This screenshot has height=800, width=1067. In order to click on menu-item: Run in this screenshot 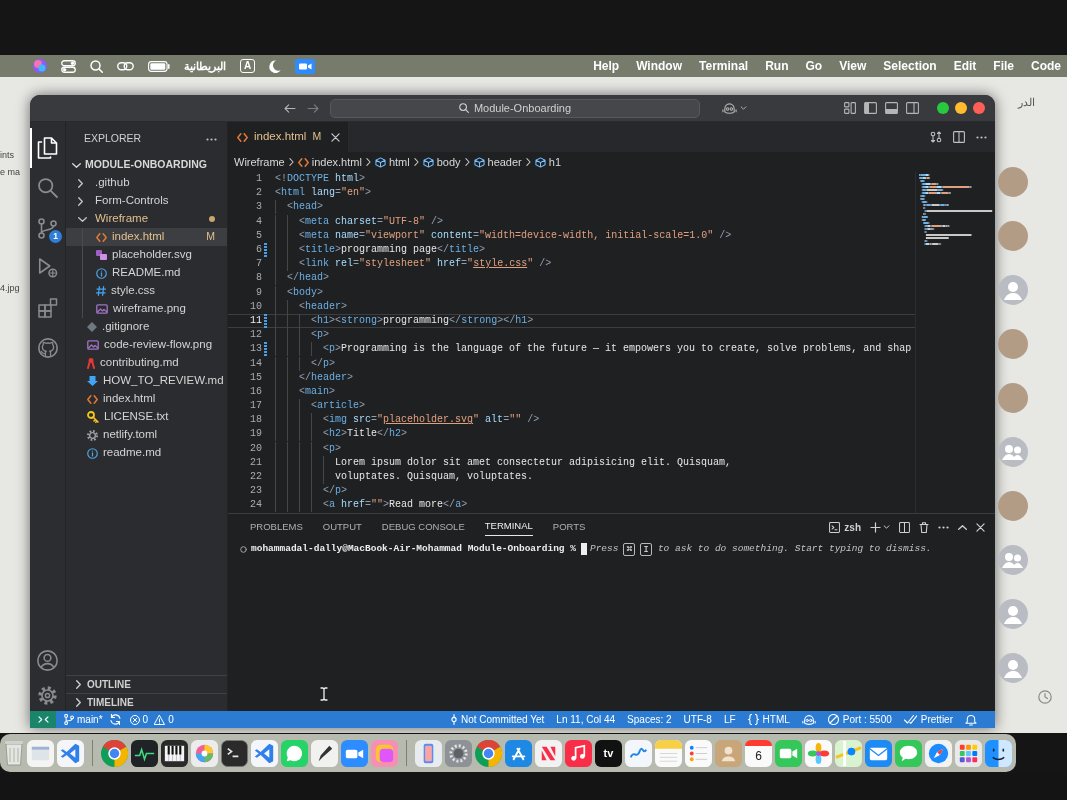, I will do `click(777, 66)`.